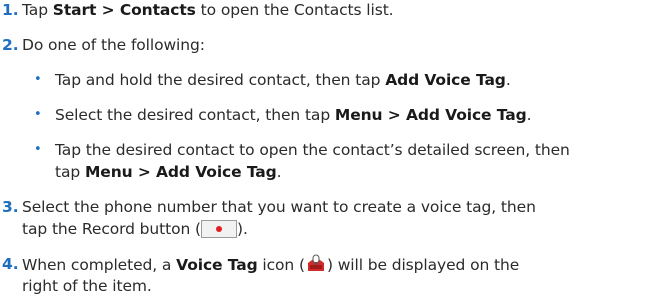  Describe the element at coordinates (10, 10) in the screenshot. I see `step-1-number: 1.` at that location.